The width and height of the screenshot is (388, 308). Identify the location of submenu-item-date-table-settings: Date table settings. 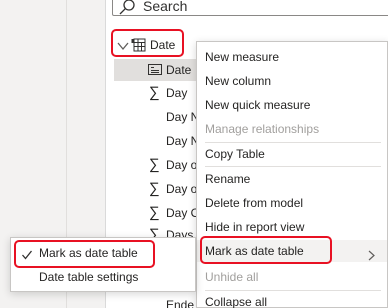
(103, 277).